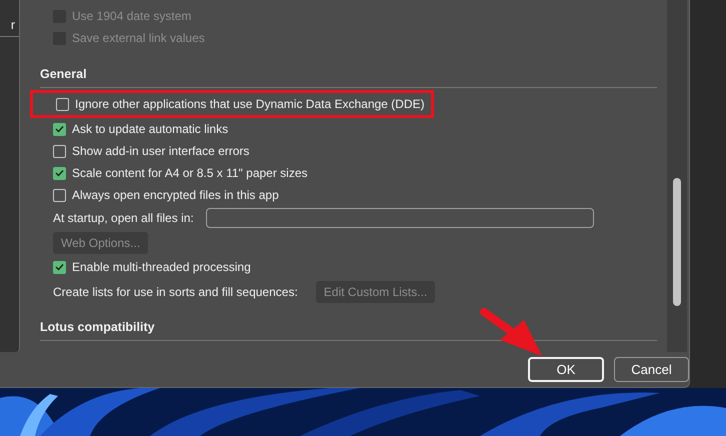 The height and width of the screenshot is (436, 726). Describe the element at coordinates (250, 104) in the screenshot. I see `checkbox-label: Ignore other applications that use Dynamic Data Exchange (DDE)` at that location.